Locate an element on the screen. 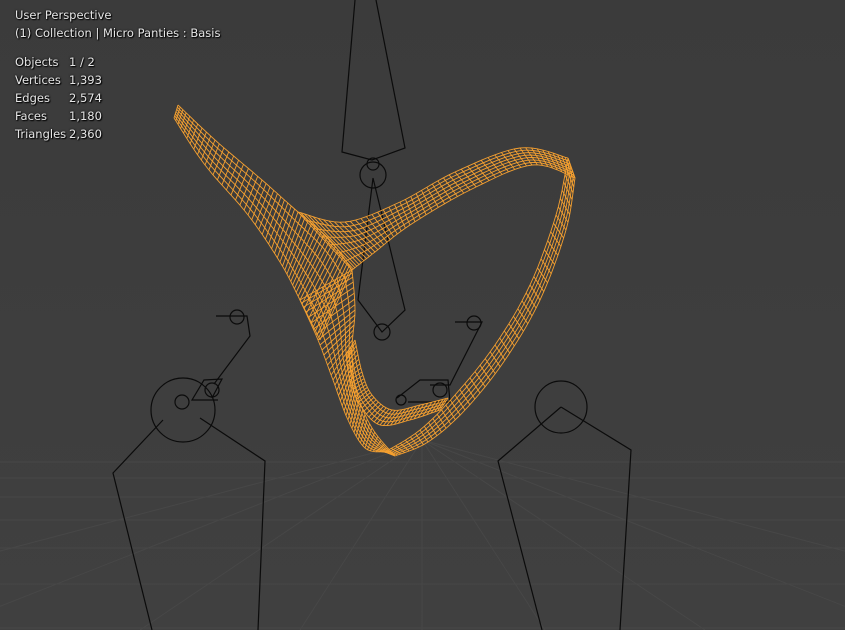 The height and width of the screenshot is (630, 845). stats-value: 2,360 is located at coordinates (85, 134).